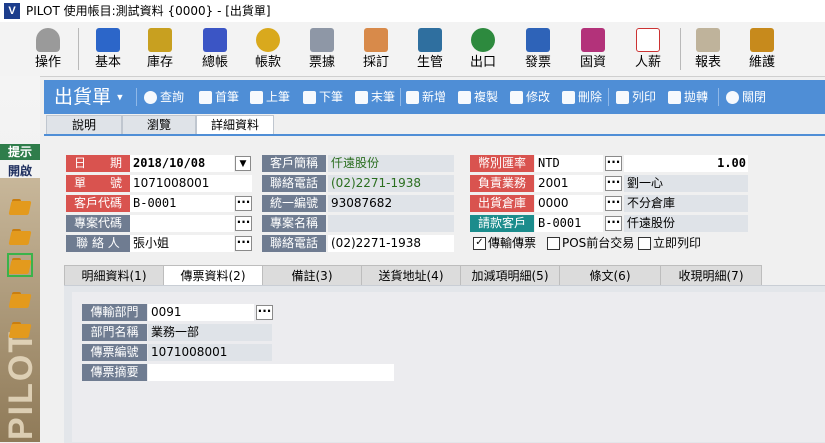 The width and height of the screenshot is (825, 443). I want to click on prev-record-button: 上筆, so click(270, 97).